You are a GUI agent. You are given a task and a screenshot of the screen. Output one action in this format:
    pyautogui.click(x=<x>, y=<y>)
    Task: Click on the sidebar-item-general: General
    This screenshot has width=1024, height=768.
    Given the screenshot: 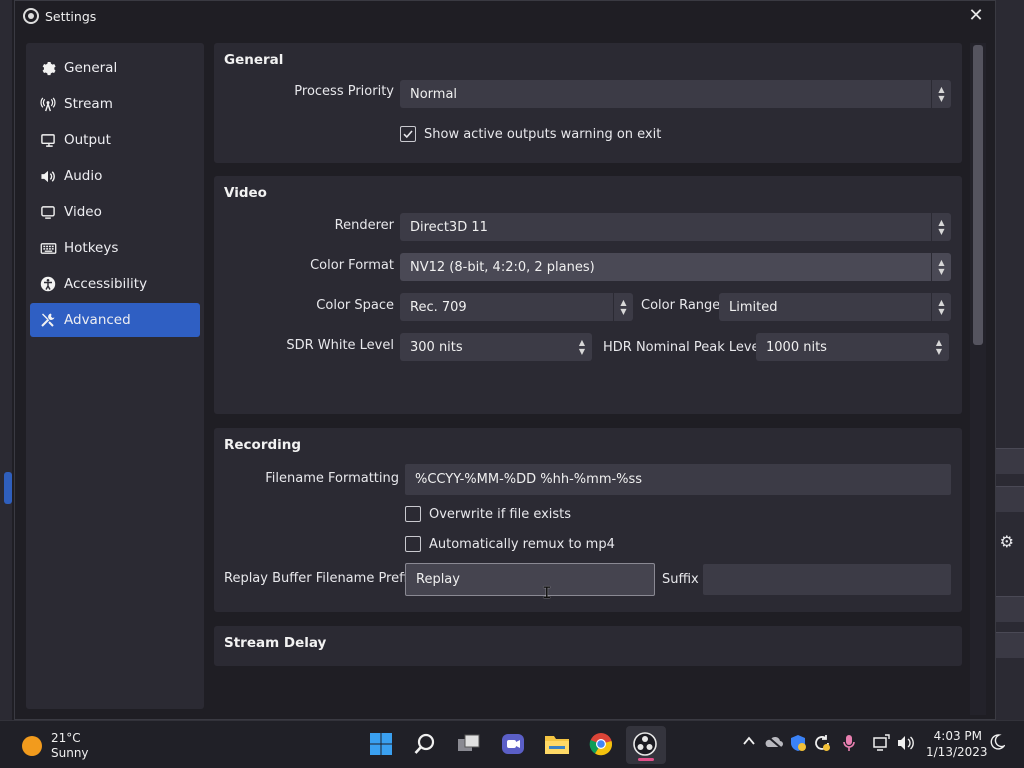 What is the action you would take?
    pyautogui.click(x=115, y=68)
    